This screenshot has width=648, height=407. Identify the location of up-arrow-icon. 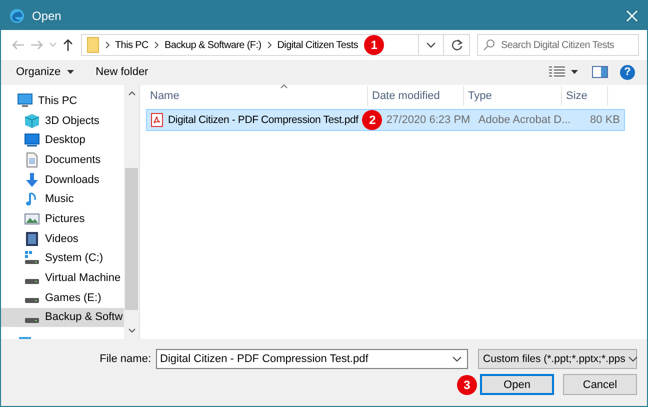
(68, 45).